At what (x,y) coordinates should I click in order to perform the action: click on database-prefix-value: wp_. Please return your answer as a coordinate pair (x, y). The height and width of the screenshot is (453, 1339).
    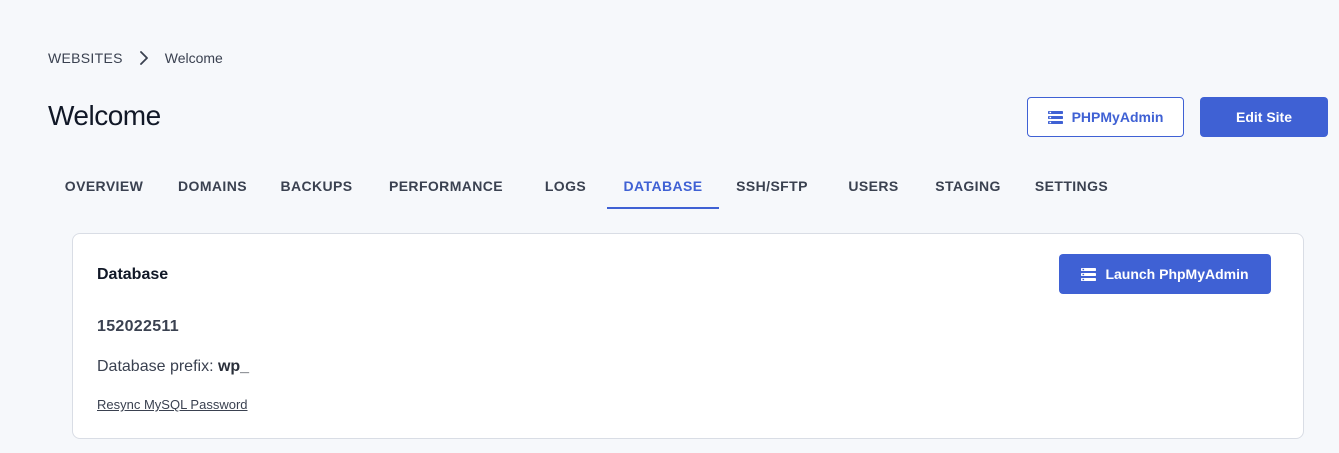
    Looking at the image, I should click on (233, 366).